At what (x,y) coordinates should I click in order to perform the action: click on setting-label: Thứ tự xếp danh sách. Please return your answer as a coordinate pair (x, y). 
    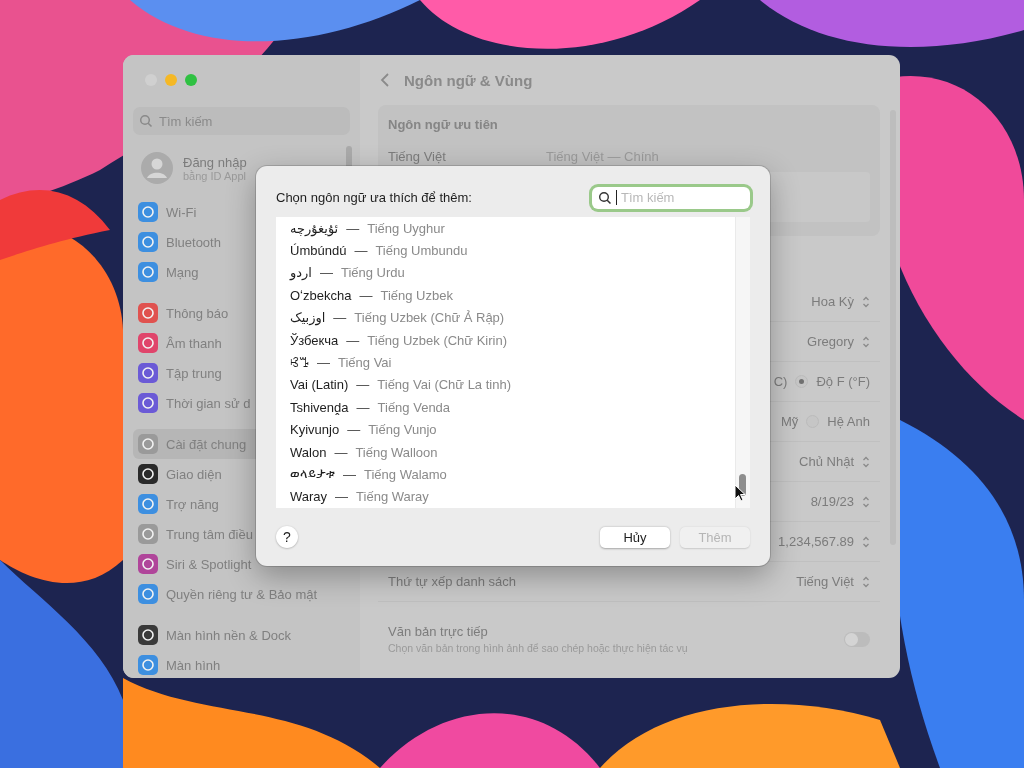
    Looking at the image, I should click on (452, 581).